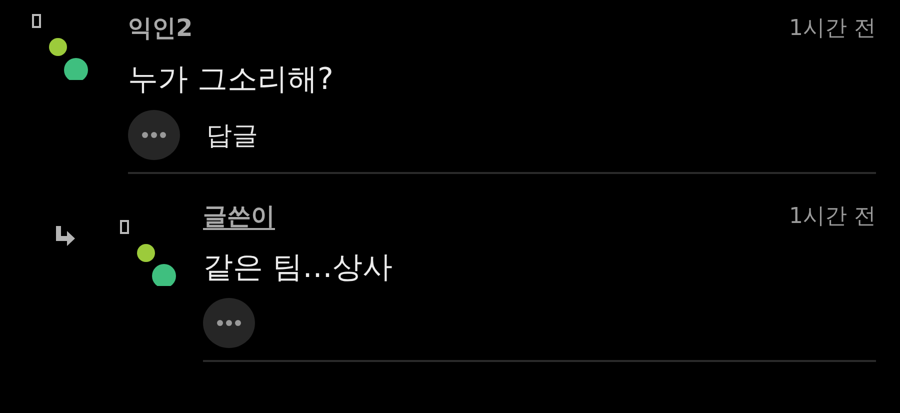  I want to click on comment-text: 누가 그소리해?, so click(231, 80).